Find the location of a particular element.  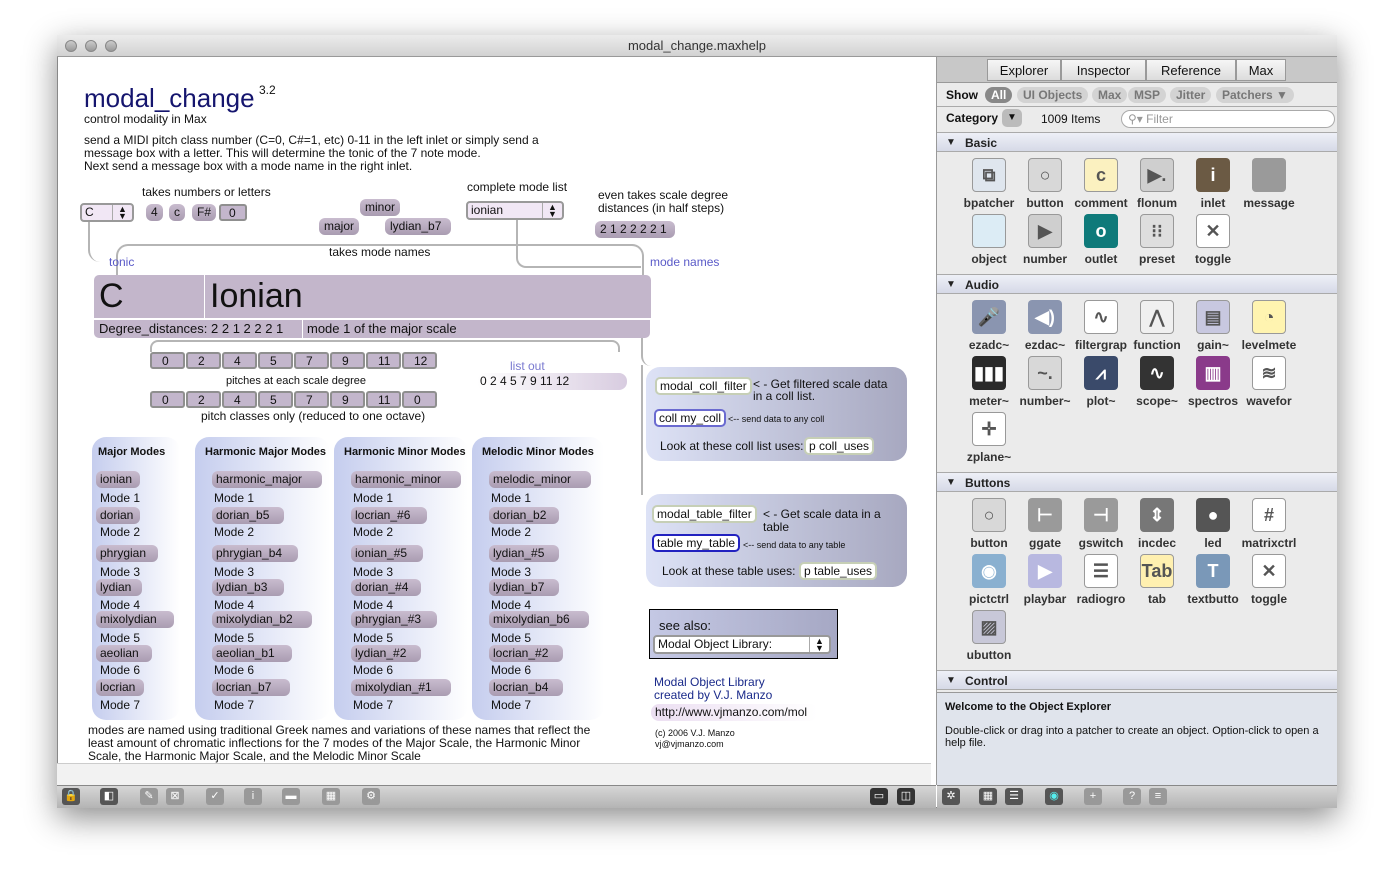

lock-icon: 🔒 is located at coordinates (71, 796).